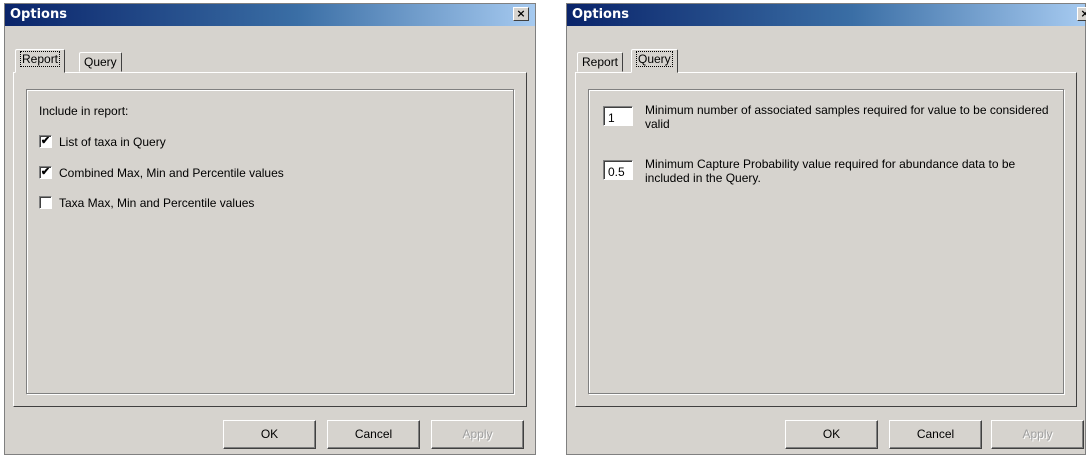 Image resolution: width=1086 pixels, height=455 pixels. What do you see at coordinates (84, 111) in the screenshot?
I see `include-in-report-label: Include in report:` at bounding box center [84, 111].